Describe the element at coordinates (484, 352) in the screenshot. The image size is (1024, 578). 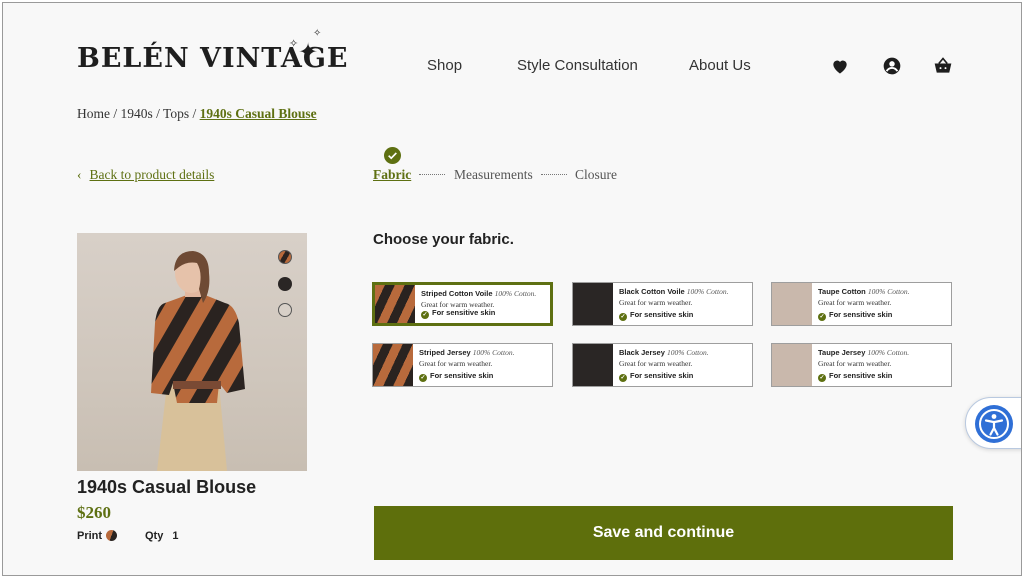
I see `fabric-name-line: Striped Jersey 100% Cotton.` at that location.